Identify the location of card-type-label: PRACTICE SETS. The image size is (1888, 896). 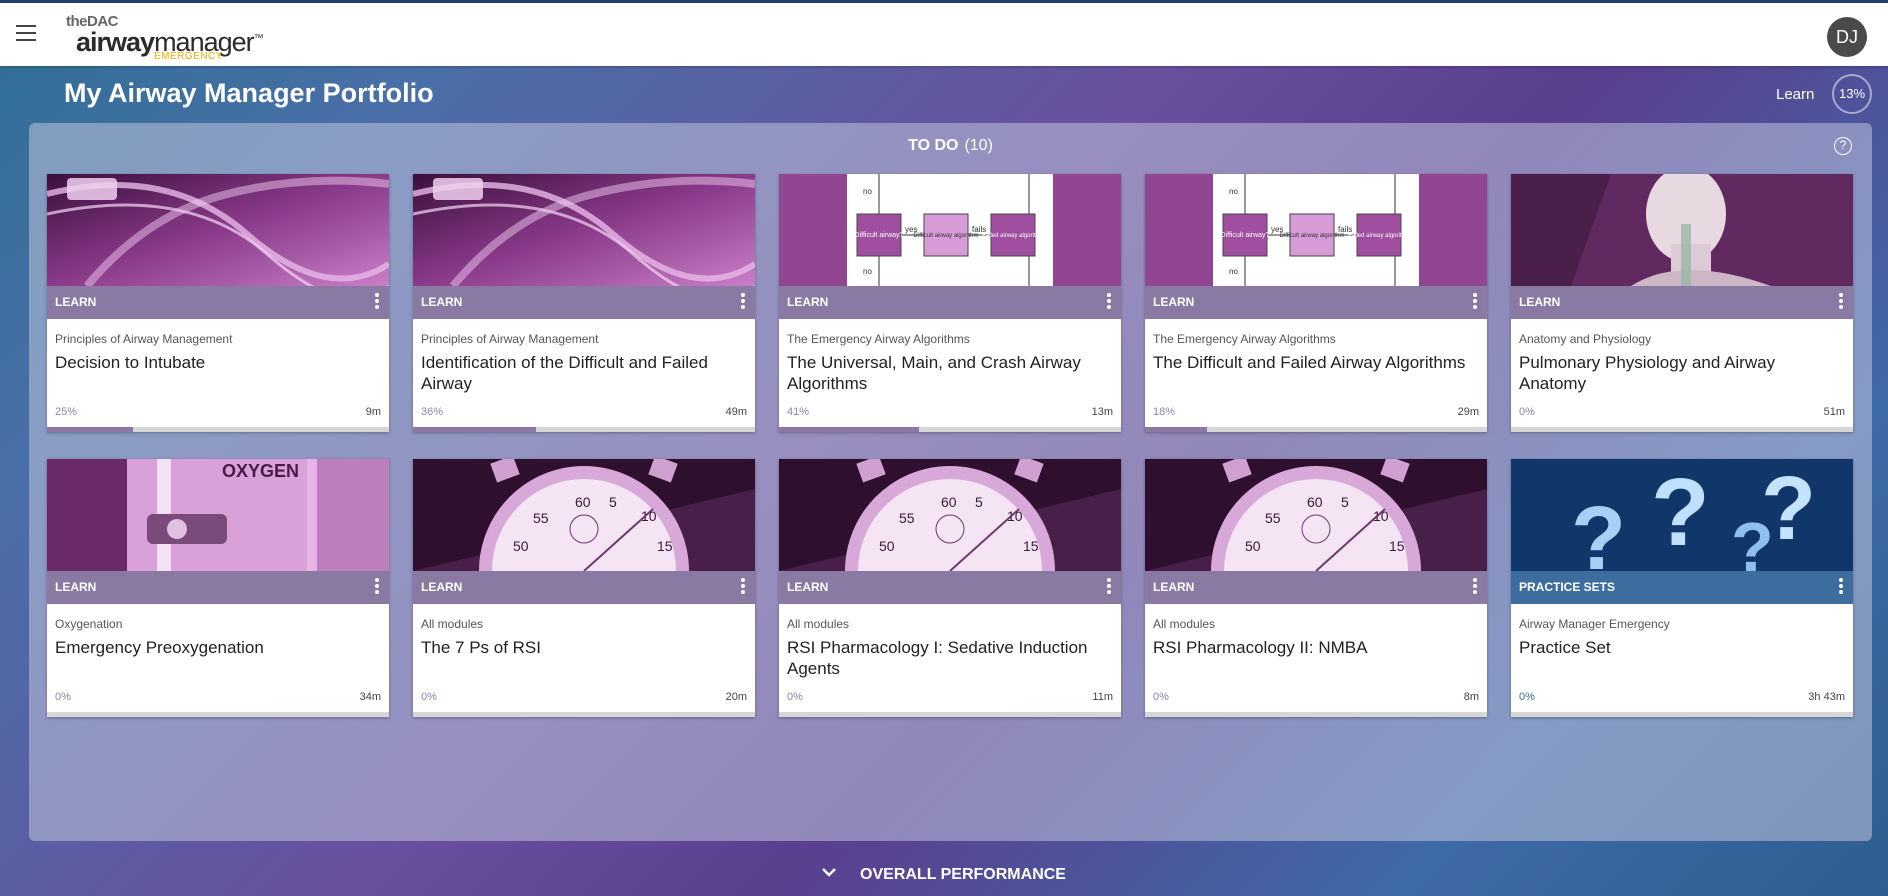
(1567, 587).